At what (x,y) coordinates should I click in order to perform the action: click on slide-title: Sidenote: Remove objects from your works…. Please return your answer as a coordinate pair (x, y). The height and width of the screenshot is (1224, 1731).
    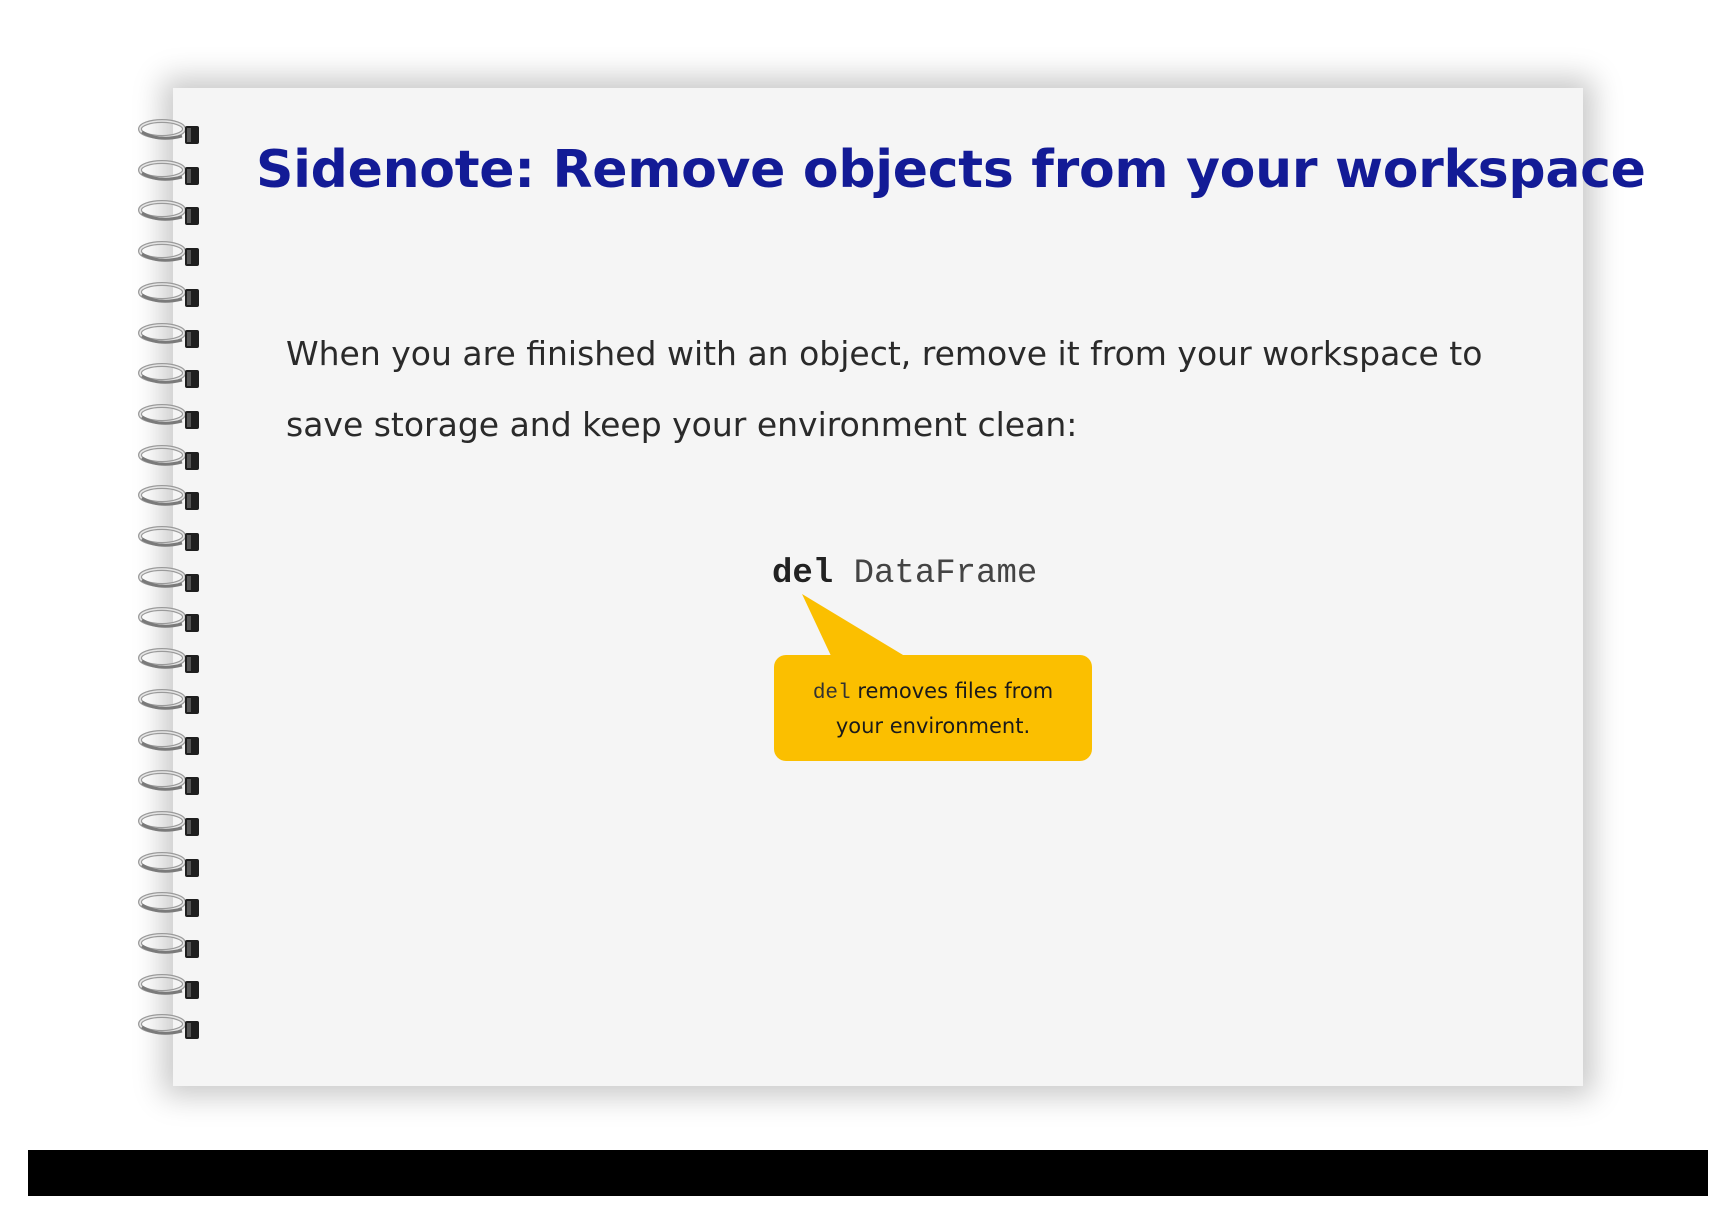
    Looking at the image, I should click on (951, 170).